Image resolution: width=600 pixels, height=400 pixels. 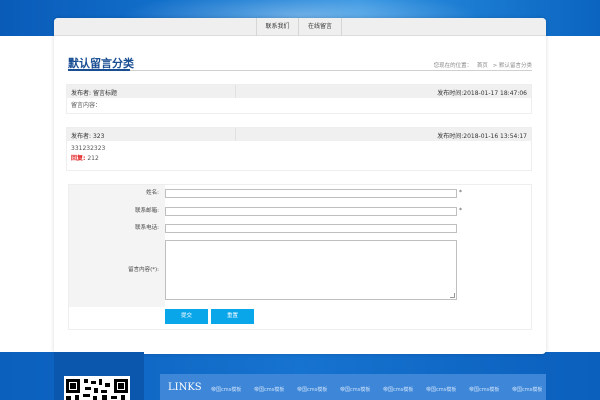 I want to click on tab-online-message: 在线留言, so click(x=320, y=27).